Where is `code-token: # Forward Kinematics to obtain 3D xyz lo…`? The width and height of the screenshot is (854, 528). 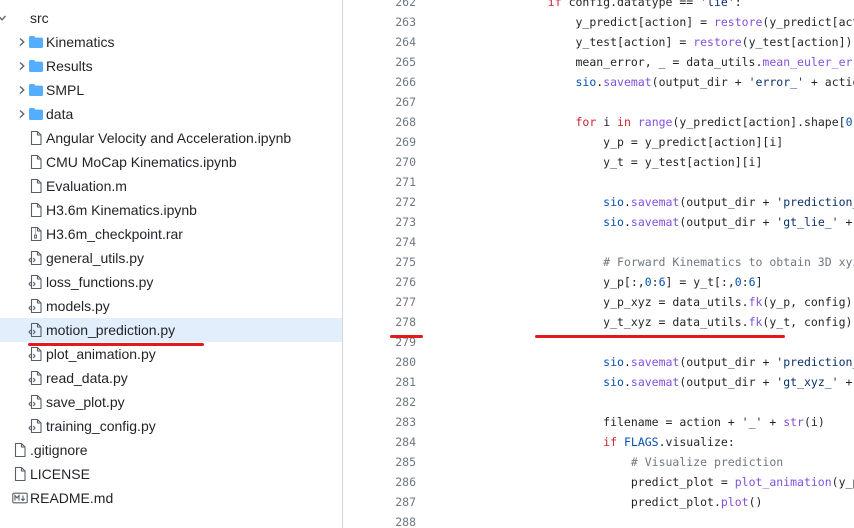
code-token: # Forward Kinematics to obtain 3D xyz lo… is located at coordinates (728, 262).